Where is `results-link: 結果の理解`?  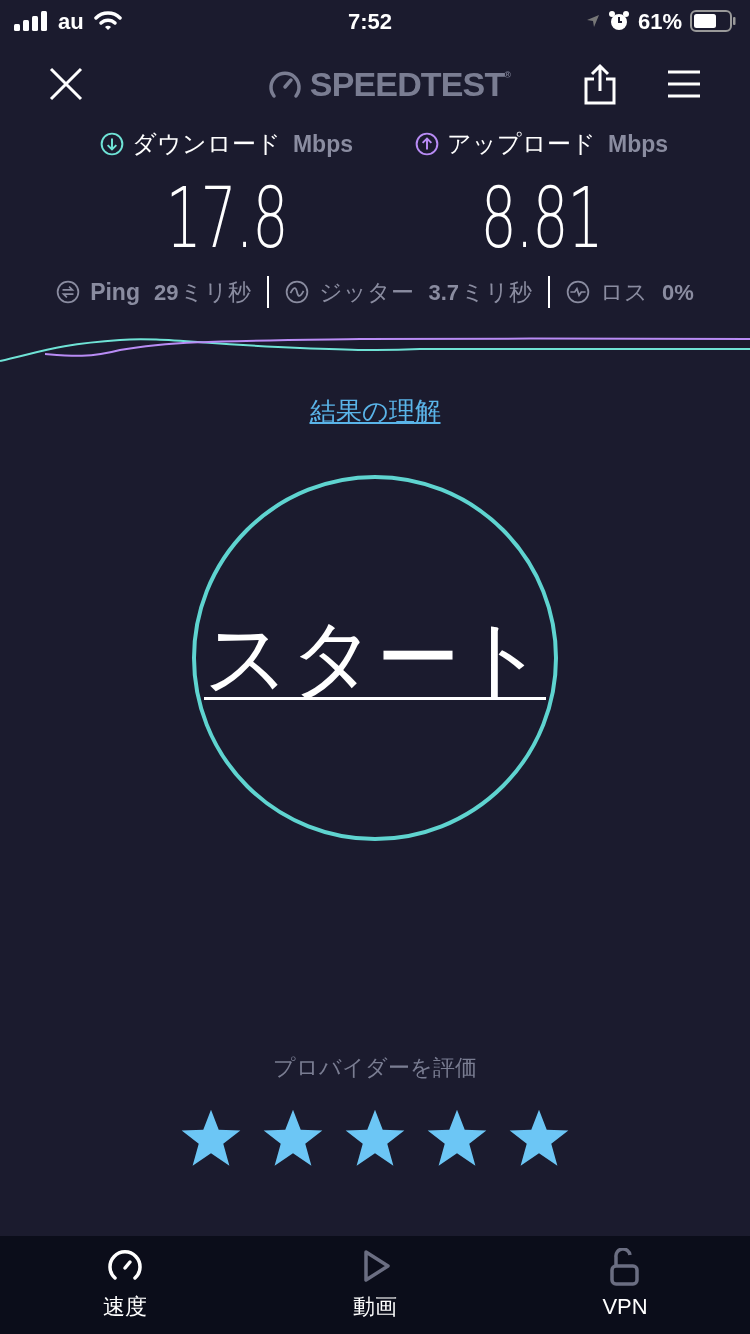
results-link: 結果の理解 is located at coordinates (375, 411).